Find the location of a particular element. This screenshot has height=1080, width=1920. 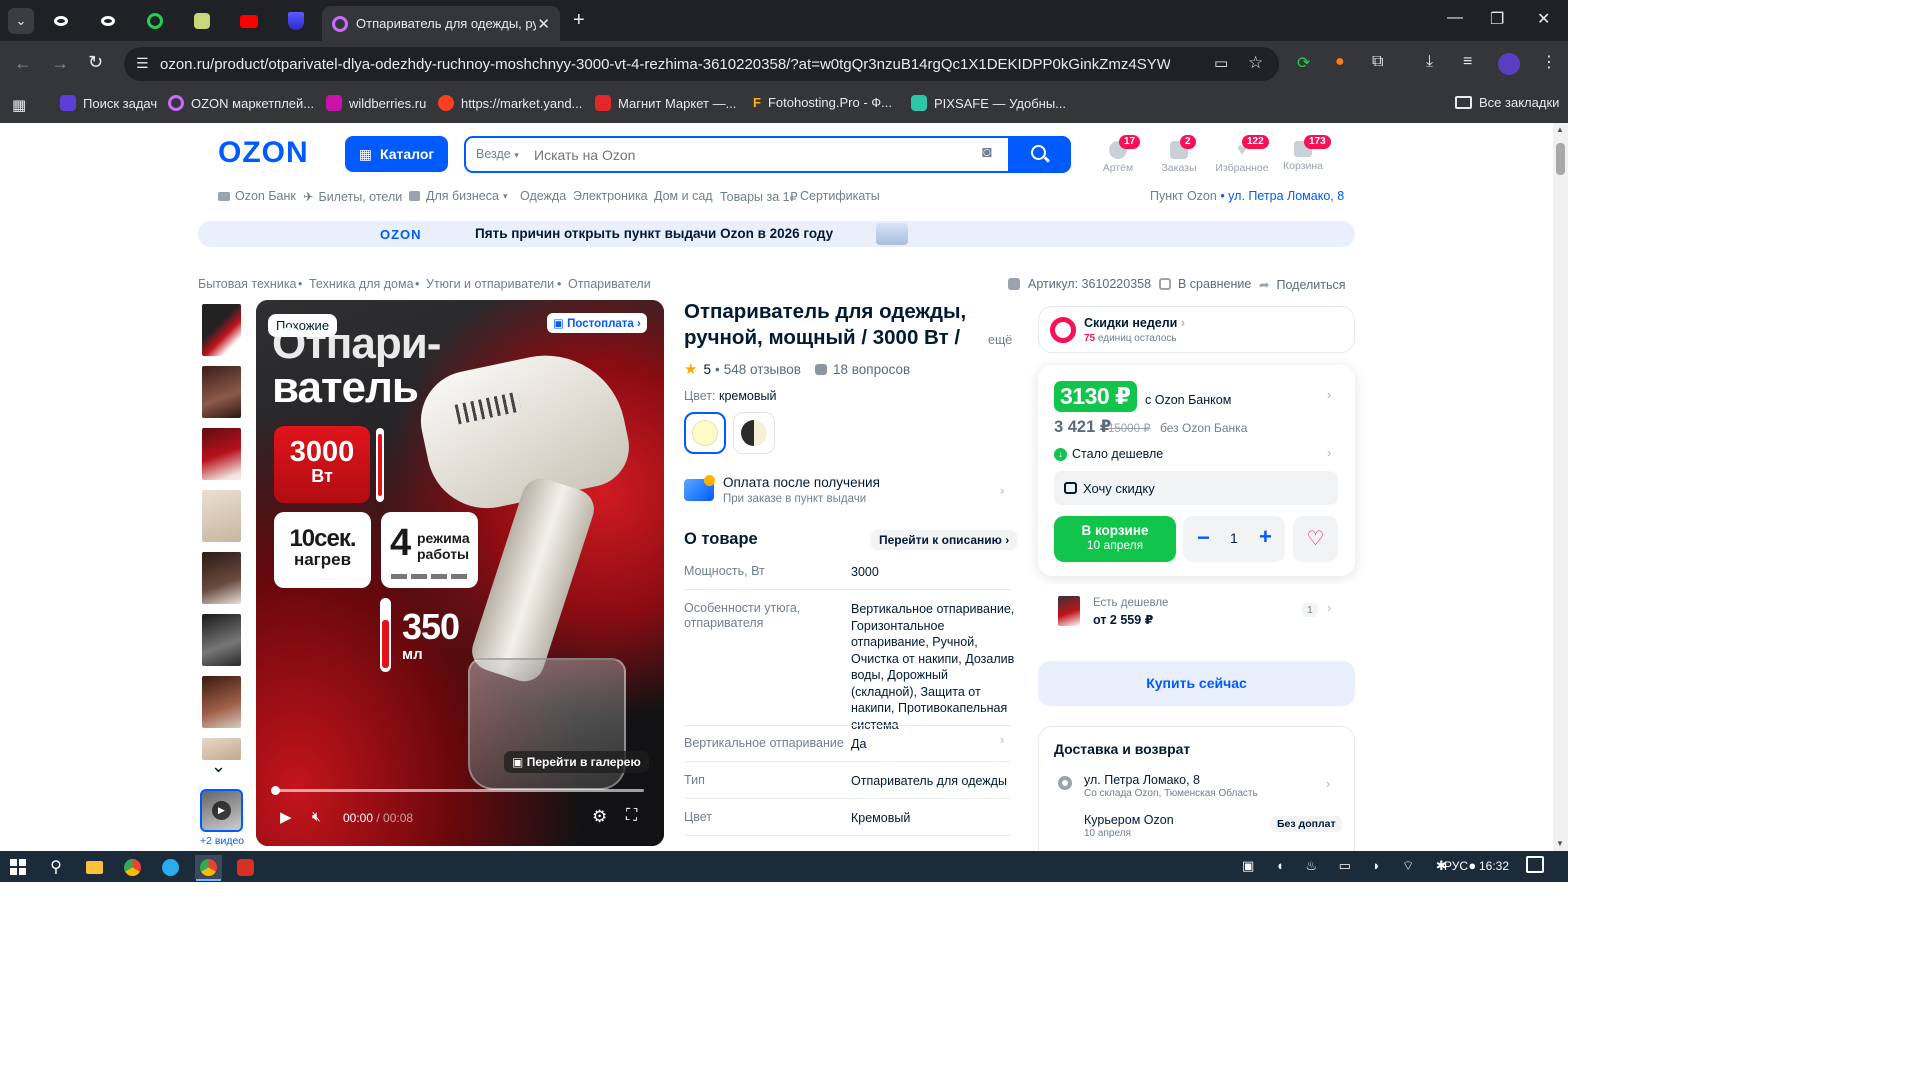

bookmark-star-icon: ☆ is located at coordinates (1255, 63).